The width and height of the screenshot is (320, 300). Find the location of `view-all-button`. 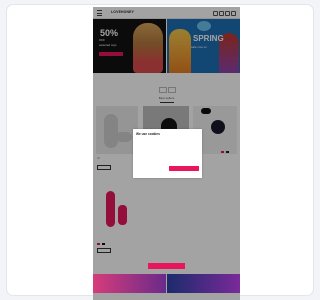

view-all-button is located at coordinates (166, 266).